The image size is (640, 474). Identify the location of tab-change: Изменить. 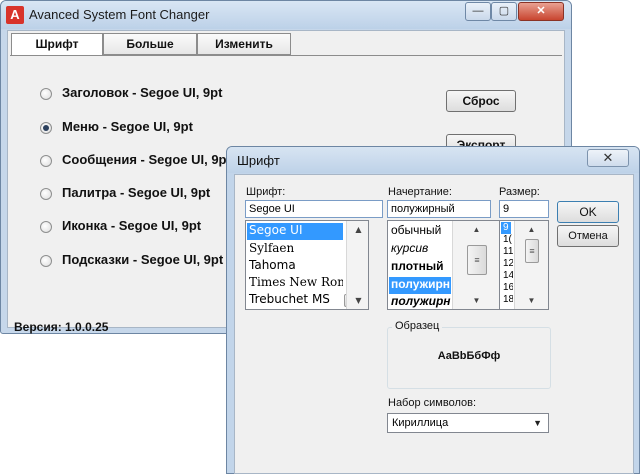
(244, 44).